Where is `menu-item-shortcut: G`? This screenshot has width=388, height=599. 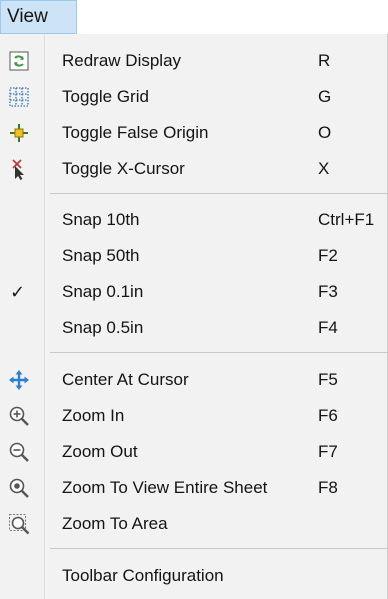 menu-item-shortcut: G is located at coordinates (325, 96).